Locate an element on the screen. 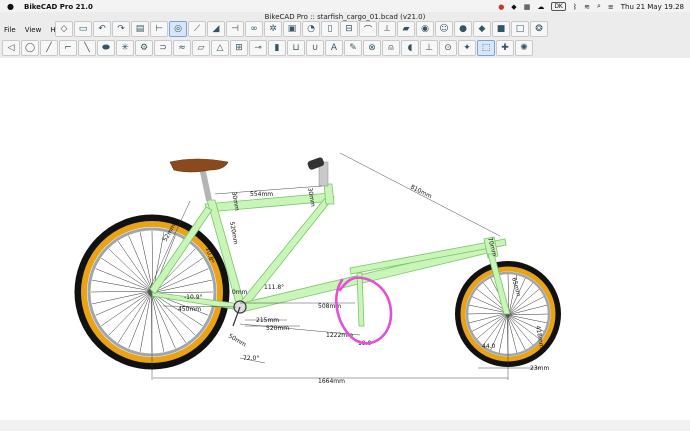  wheel-blue-icon: ✺ is located at coordinates (524, 48).